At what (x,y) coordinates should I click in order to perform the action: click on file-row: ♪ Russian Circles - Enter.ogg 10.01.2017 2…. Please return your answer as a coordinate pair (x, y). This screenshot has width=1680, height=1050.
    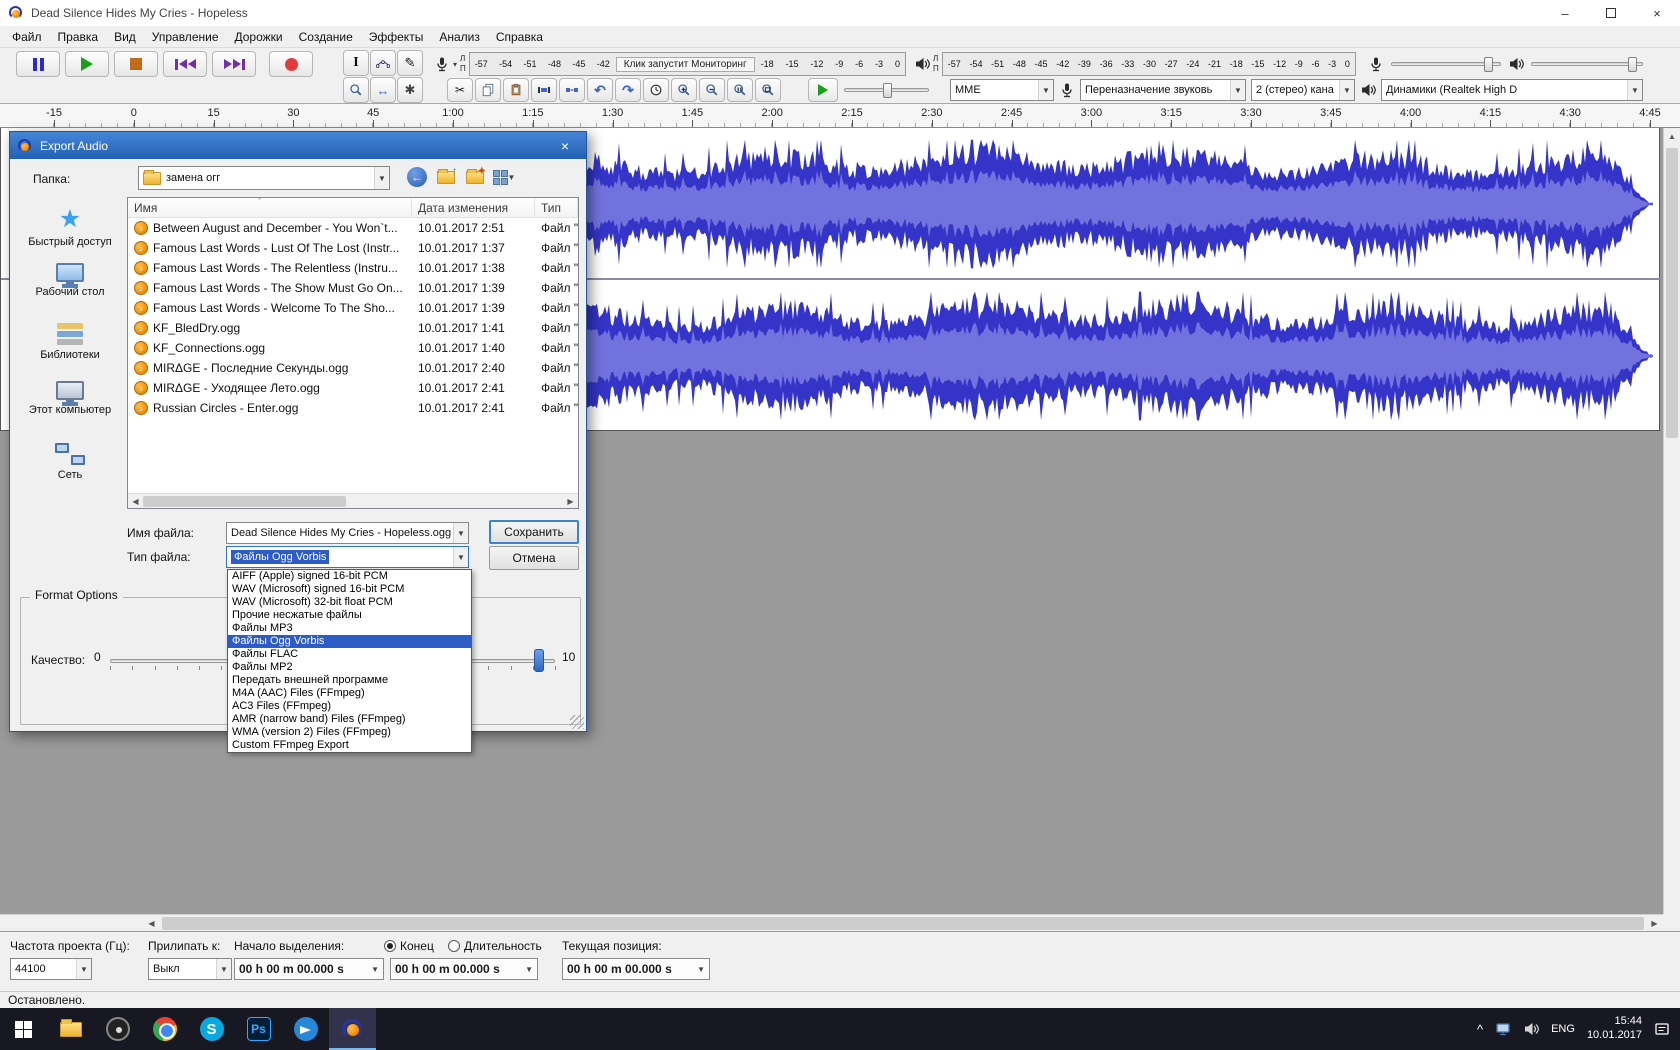
    Looking at the image, I should click on (353, 408).